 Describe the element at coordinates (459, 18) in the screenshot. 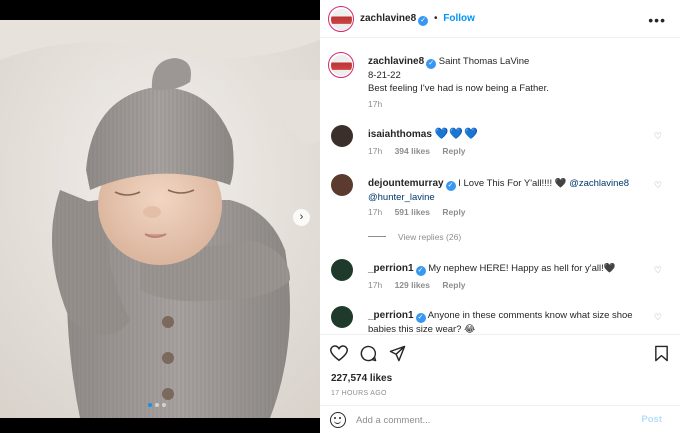

I see `follow-button: Follow` at that location.